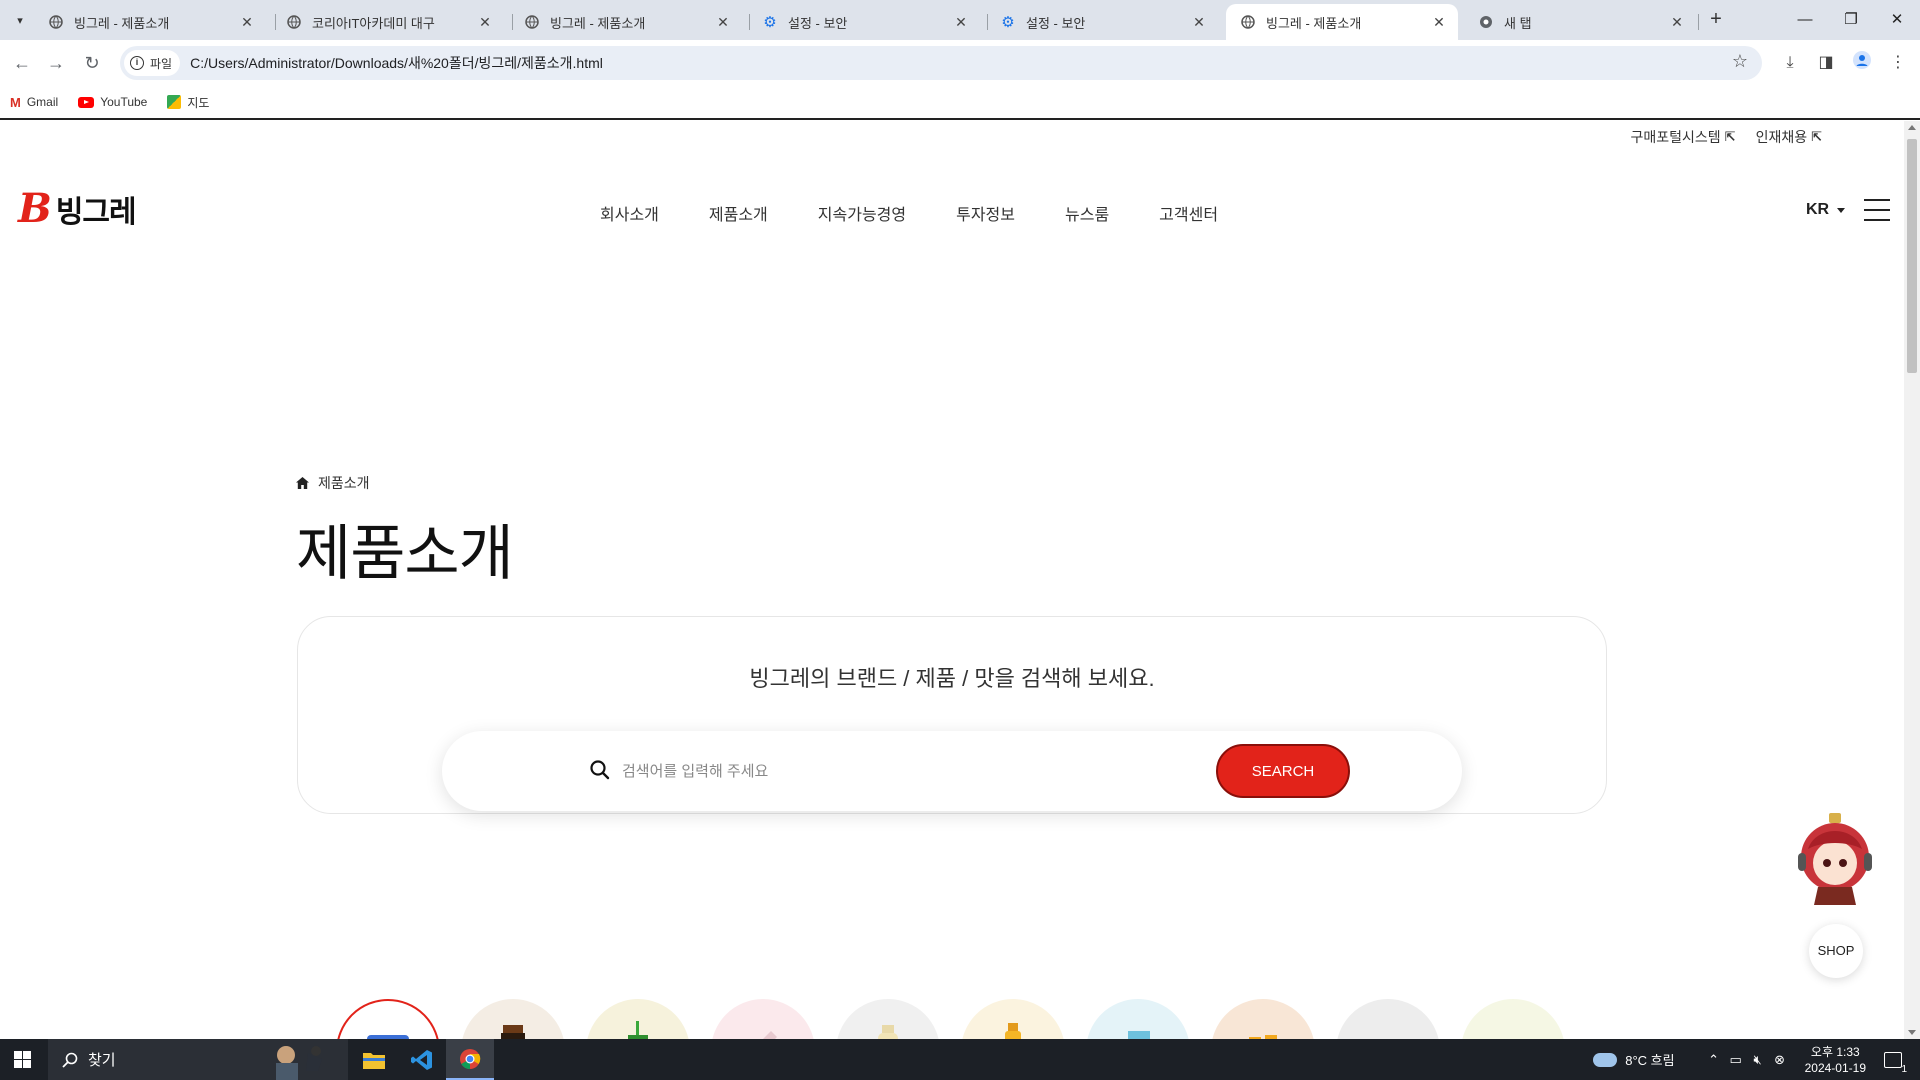 This screenshot has width=1920, height=1080. I want to click on search-input, so click(922, 771).